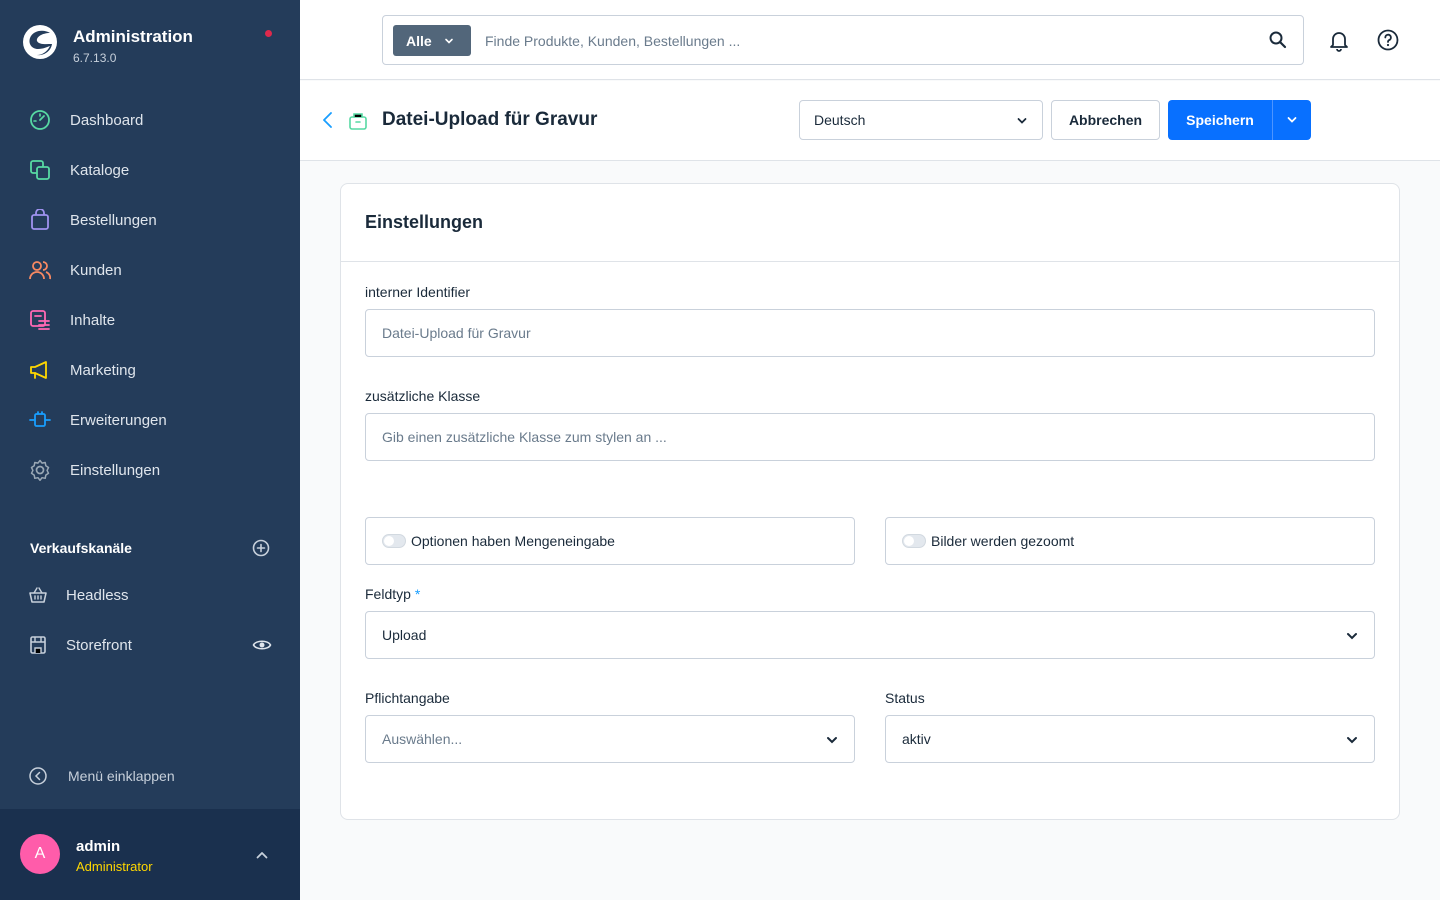 This screenshot has width=1440, height=900. I want to click on collapse-menu-button: Menü einklappen, so click(101, 776).